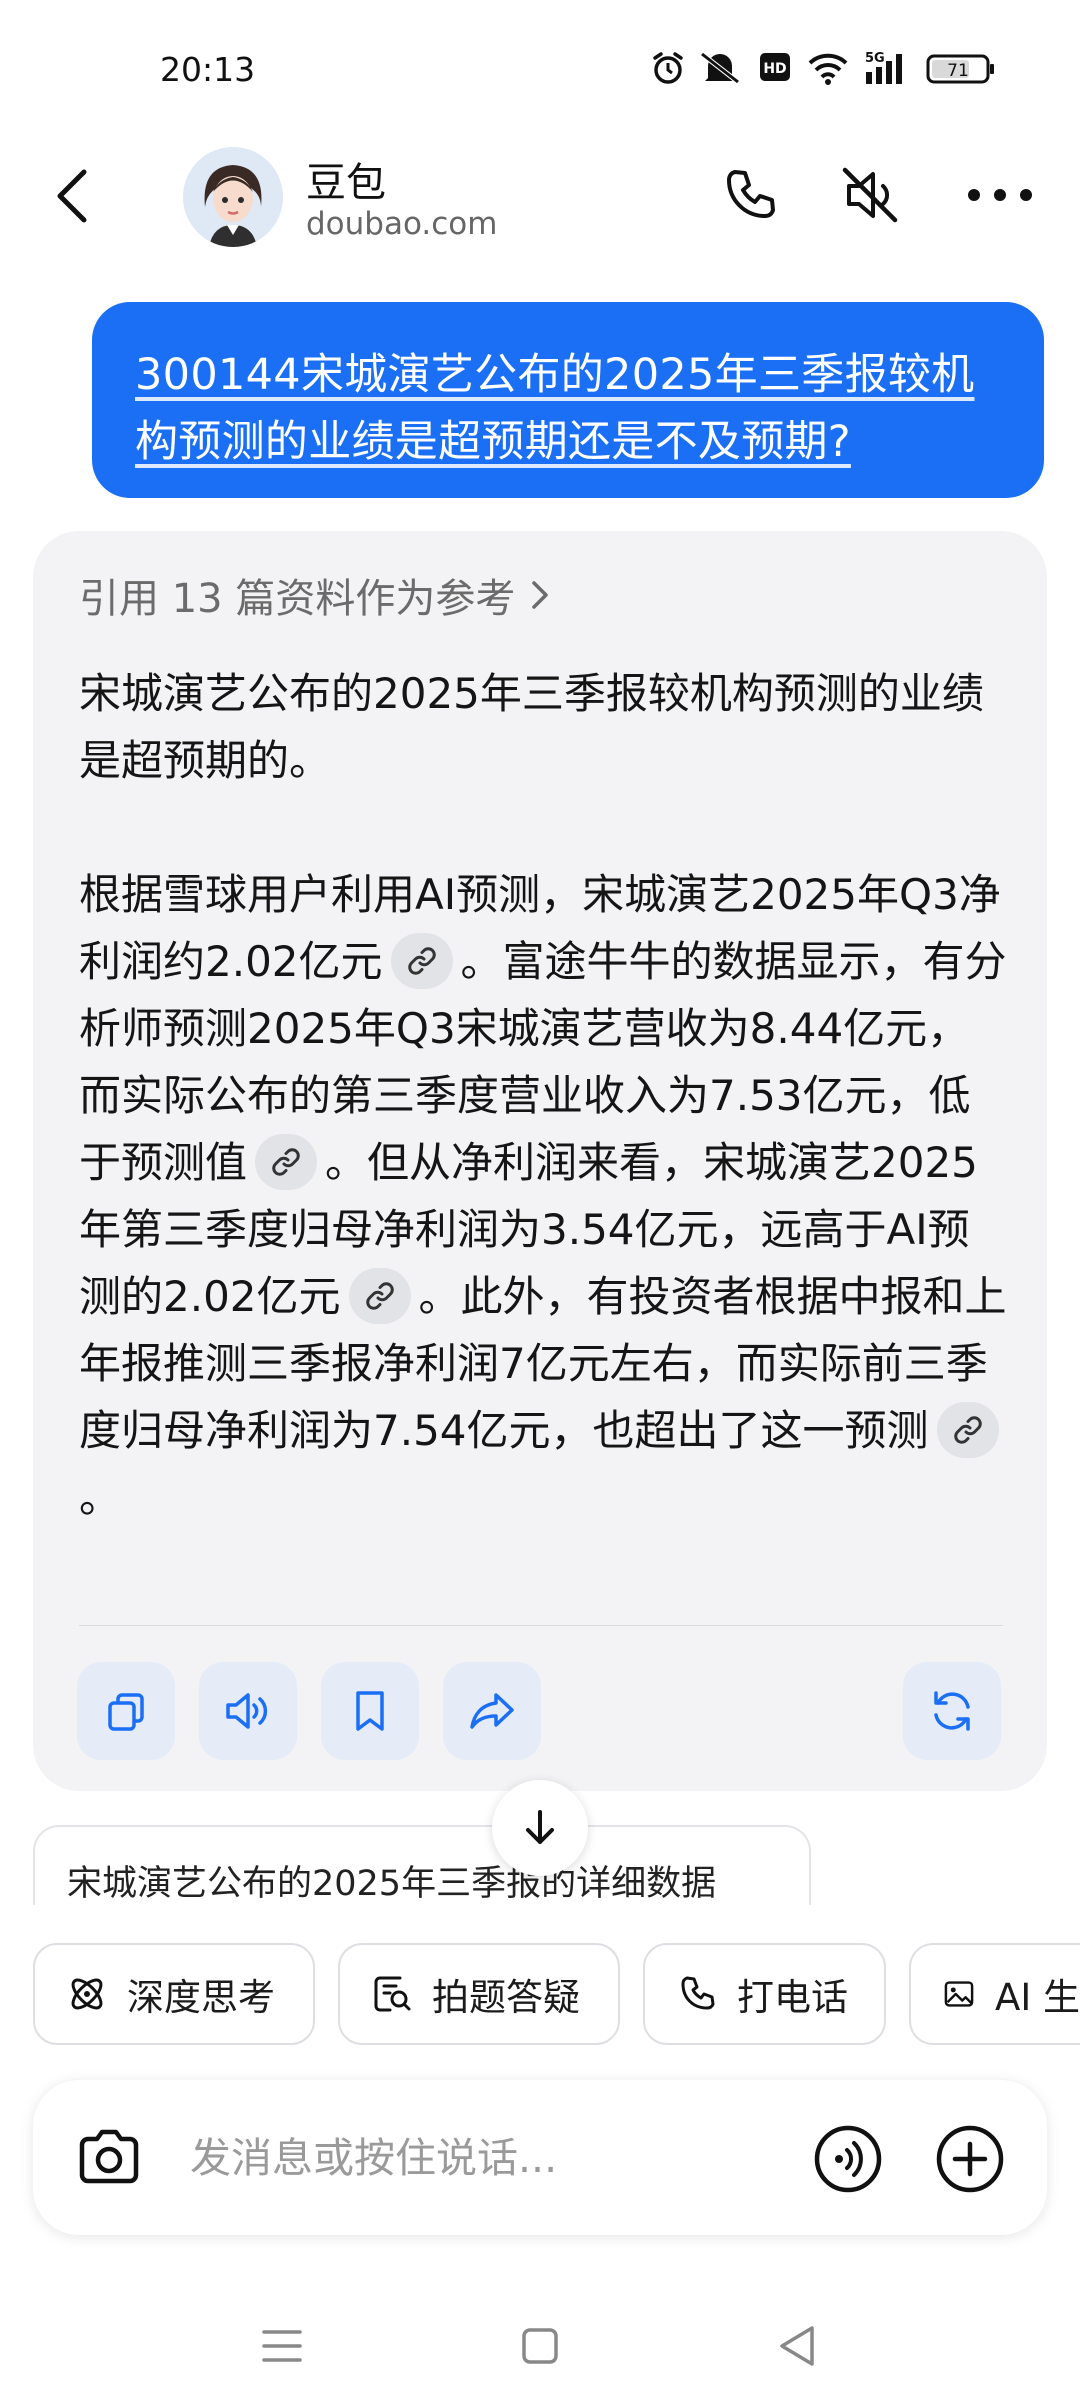 The width and height of the screenshot is (1080, 2400). I want to click on camera-button, so click(109, 2158).